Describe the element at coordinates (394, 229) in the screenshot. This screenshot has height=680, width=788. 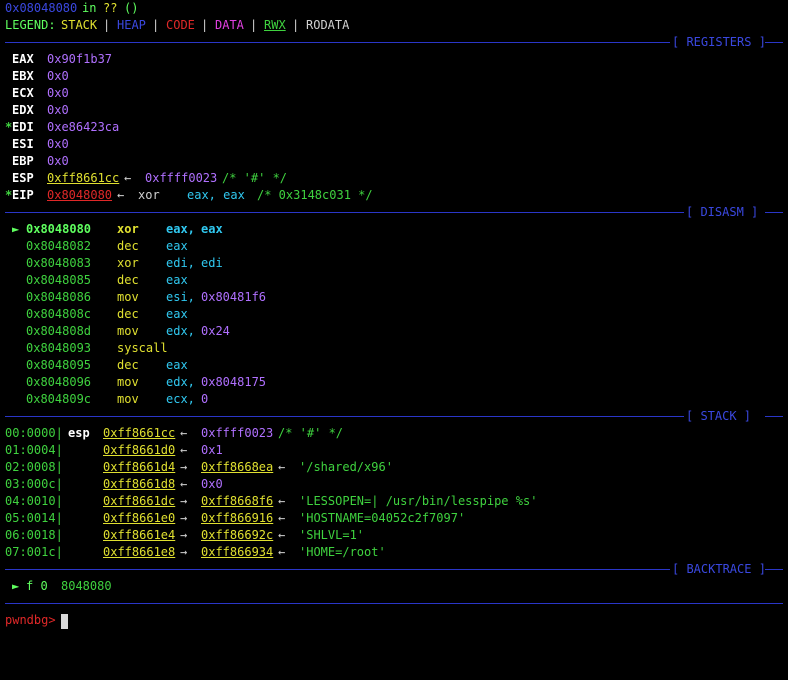
I see `disasm-row-current: ► 0x8048080 xor eax, eax` at that location.